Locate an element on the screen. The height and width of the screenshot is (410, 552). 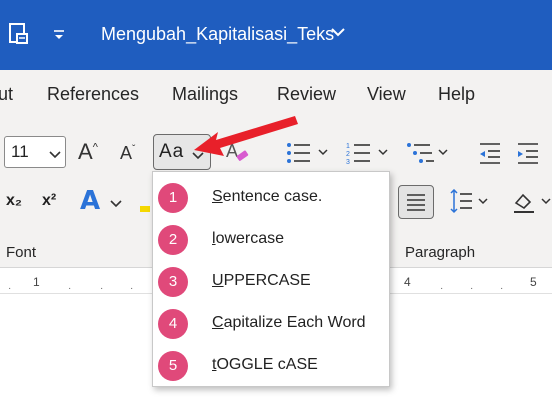
font-group-label: Font is located at coordinates (21, 252).